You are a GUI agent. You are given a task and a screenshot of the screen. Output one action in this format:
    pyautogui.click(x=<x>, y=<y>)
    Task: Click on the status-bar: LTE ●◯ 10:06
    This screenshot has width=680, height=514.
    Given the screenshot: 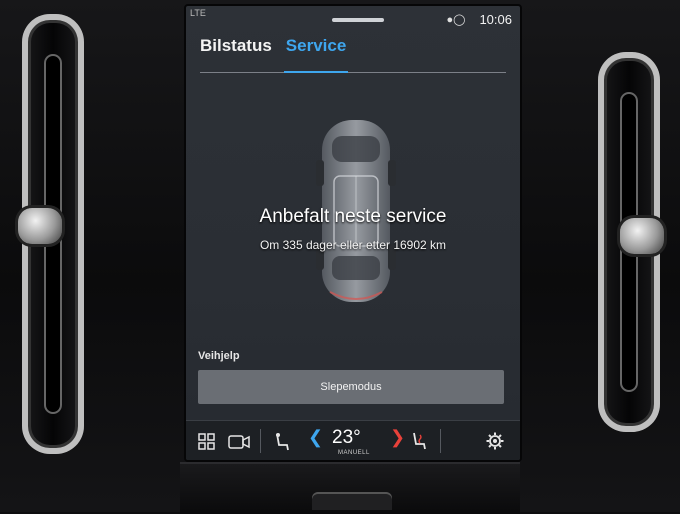 What is the action you would take?
    pyautogui.click(x=353, y=17)
    